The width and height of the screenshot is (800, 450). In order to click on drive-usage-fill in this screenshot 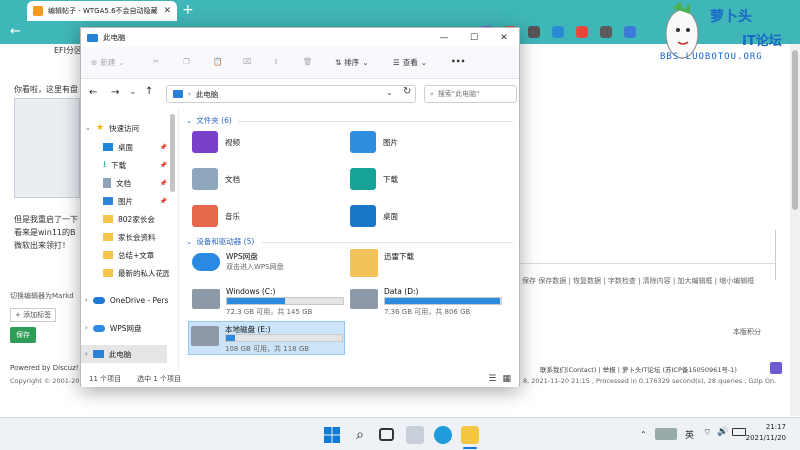, I will do `click(231, 338)`.